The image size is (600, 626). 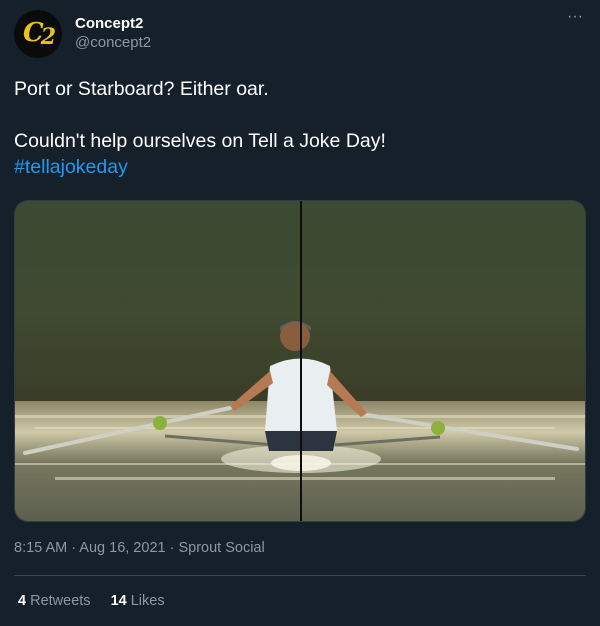 I want to click on likes-stat: 14 Likes, so click(x=138, y=601).